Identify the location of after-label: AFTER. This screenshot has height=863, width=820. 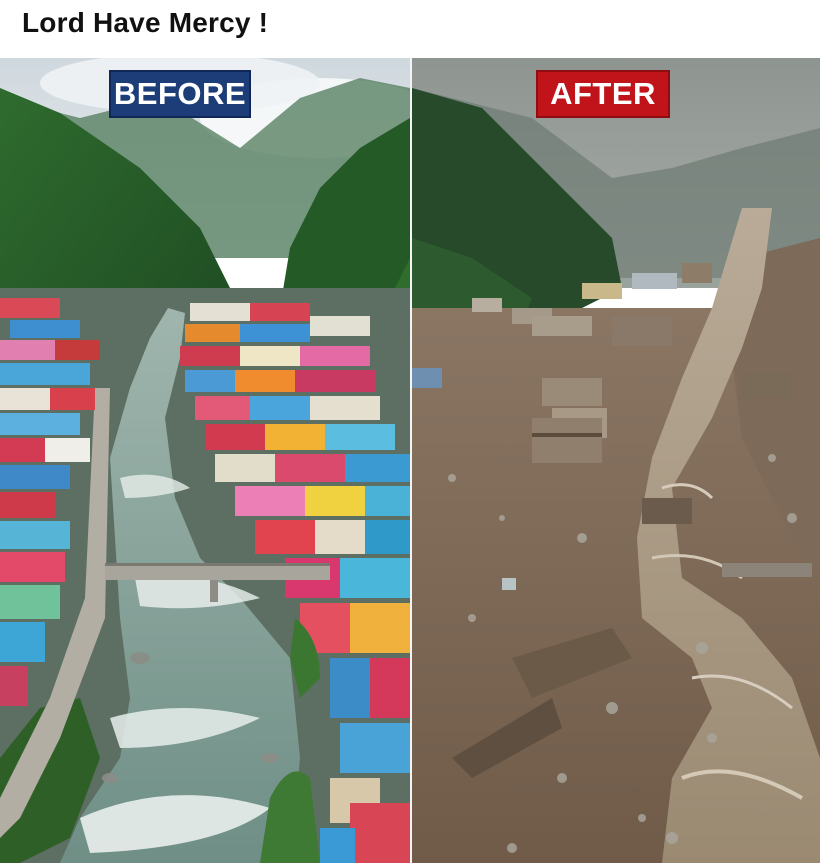
(603, 94).